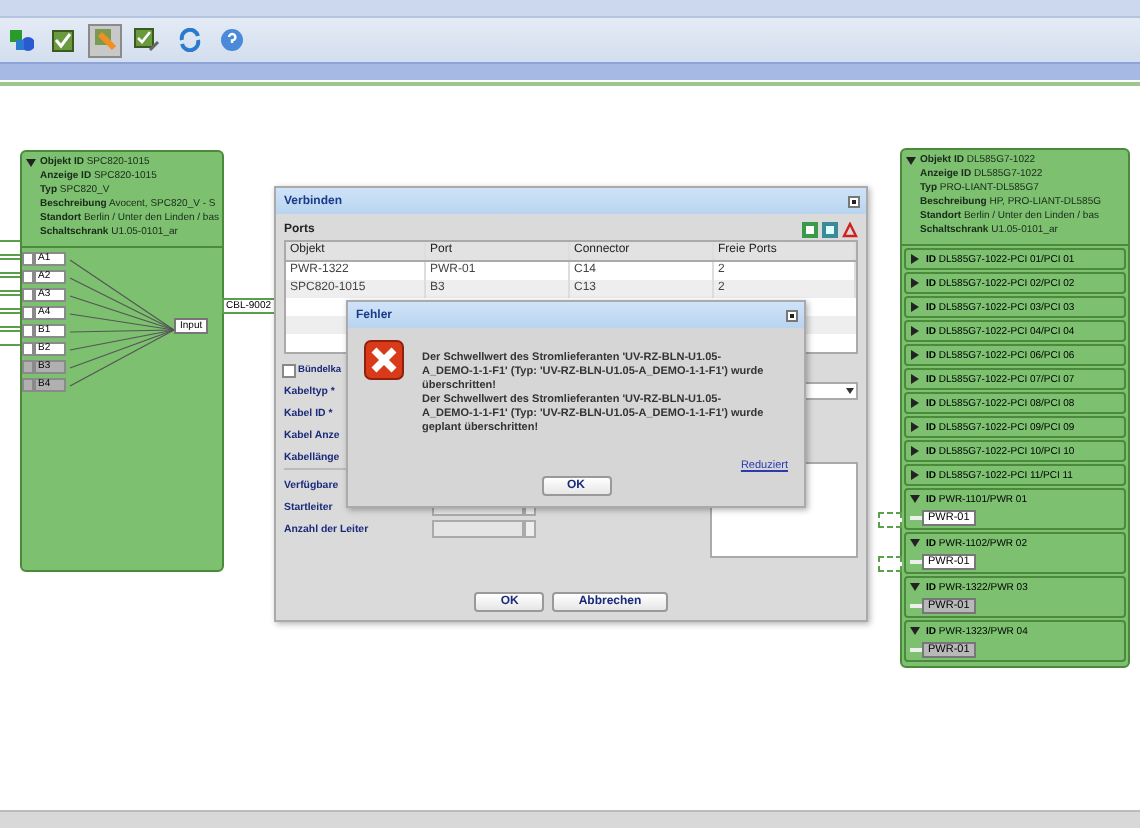 This screenshot has height=828, width=1140. What do you see at coordinates (105, 40) in the screenshot?
I see `connect-icon` at bounding box center [105, 40].